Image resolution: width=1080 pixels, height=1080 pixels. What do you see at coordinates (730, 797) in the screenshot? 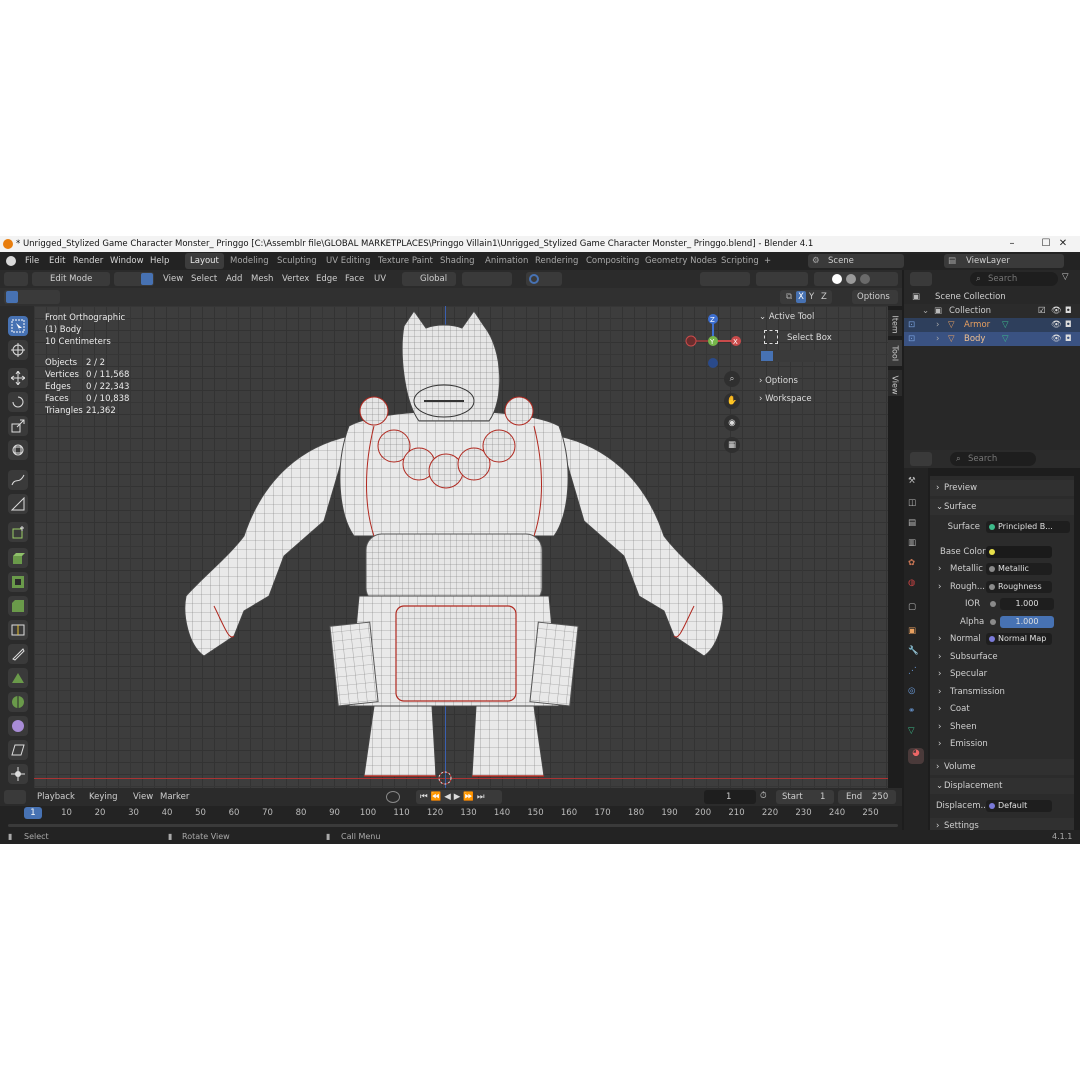
I see `current-frame-field: 1` at bounding box center [730, 797].